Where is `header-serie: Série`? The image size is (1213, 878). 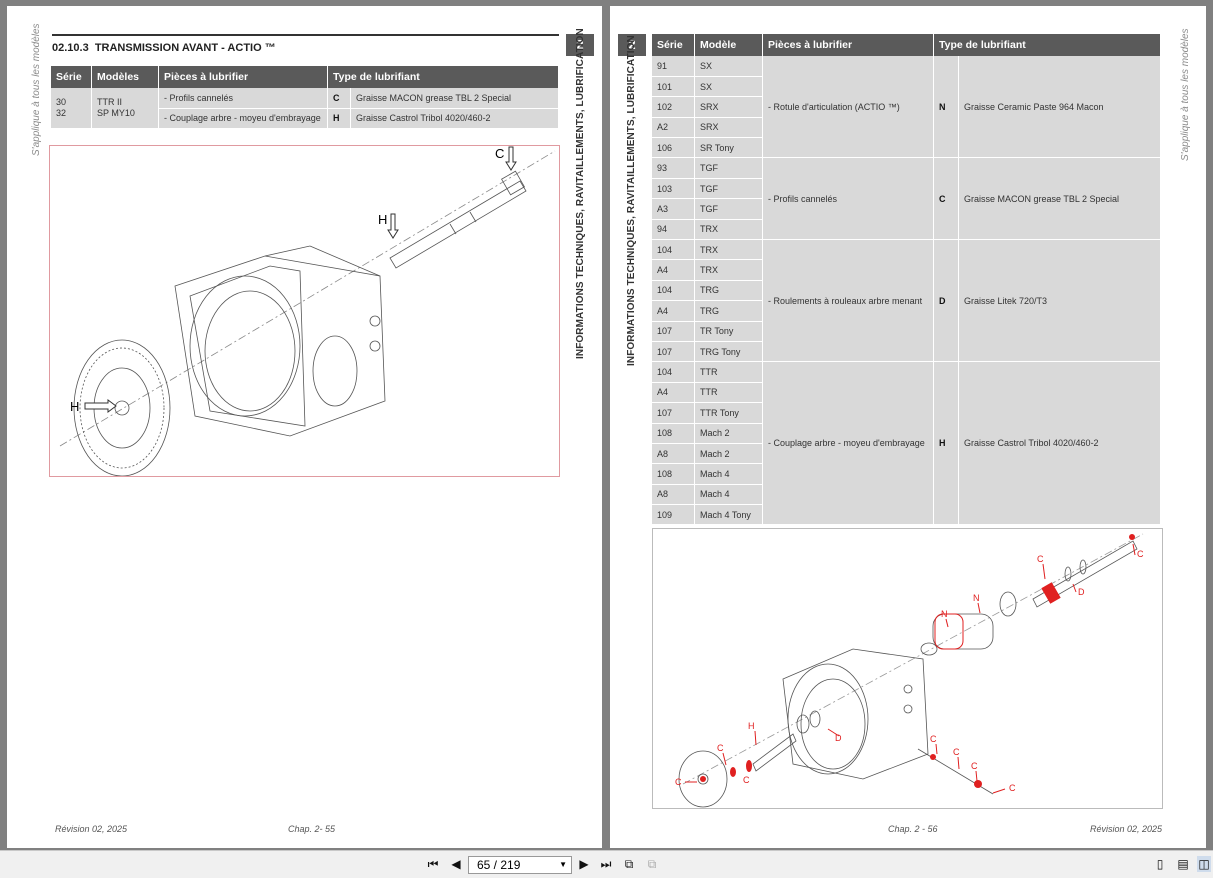 header-serie: Série is located at coordinates (71, 77).